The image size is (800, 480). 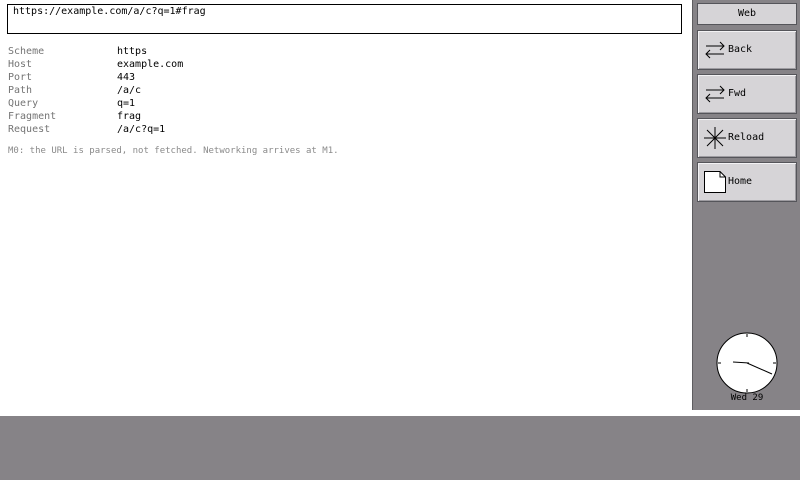 I want to click on field-row-scheme: Scheme https, so click(x=95, y=51).